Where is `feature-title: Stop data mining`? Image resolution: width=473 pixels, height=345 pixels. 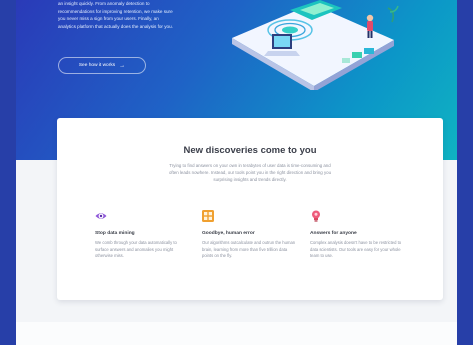 feature-title: Stop data mining is located at coordinates (115, 233).